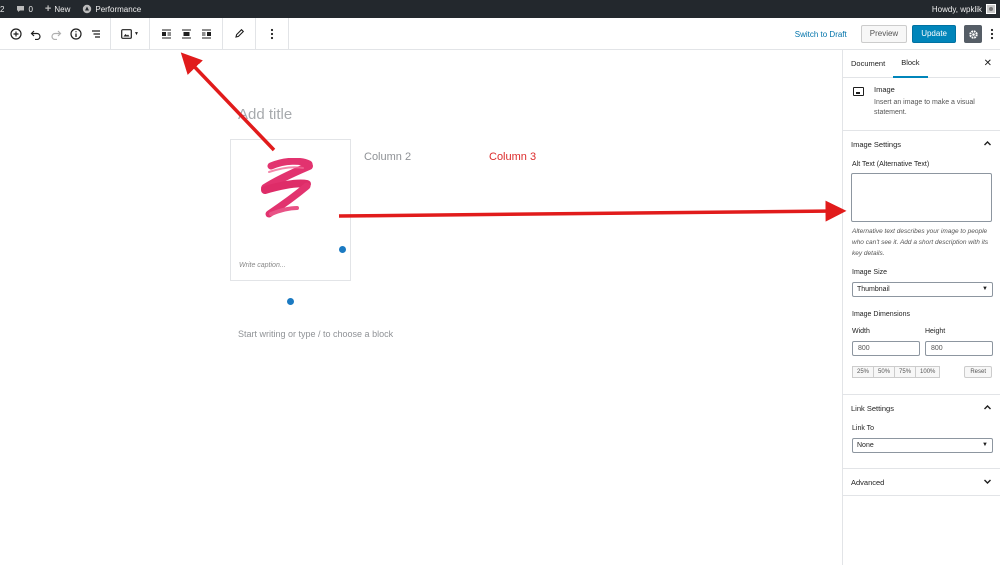 Image resolution: width=1000 pixels, height=565 pixels. I want to click on comments-count: 0, so click(30, 9).